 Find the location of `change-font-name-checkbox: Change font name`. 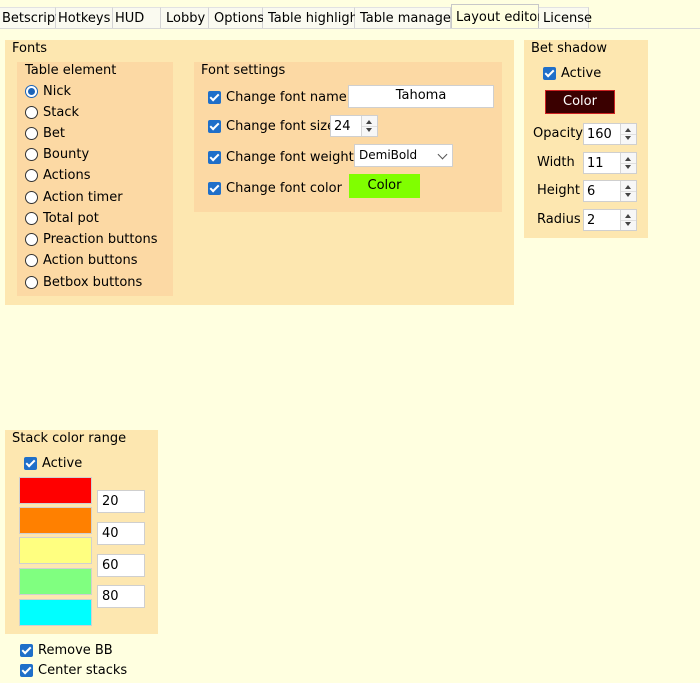

change-font-name-checkbox: Change font name is located at coordinates (277, 97).